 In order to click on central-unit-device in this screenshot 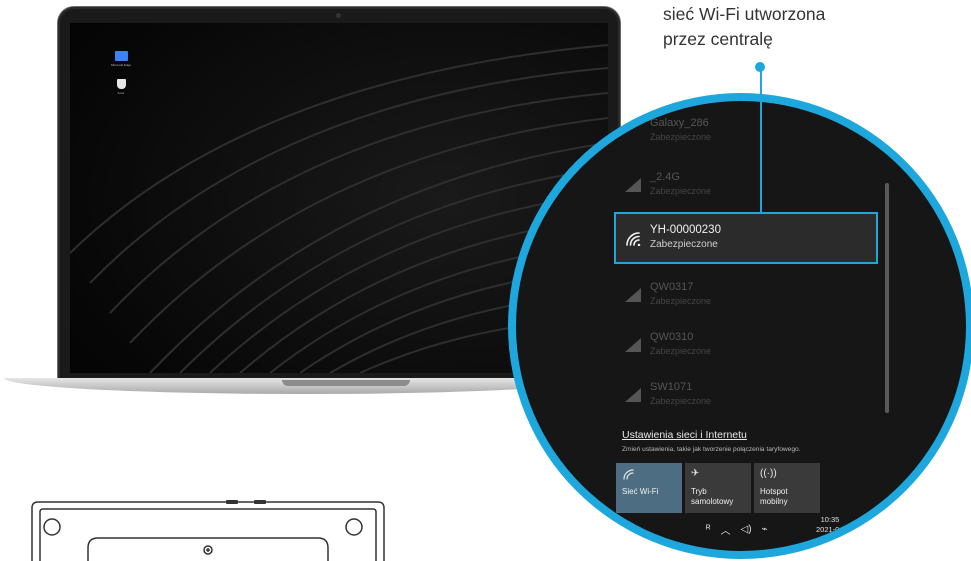, I will do `click(208, 530)`.